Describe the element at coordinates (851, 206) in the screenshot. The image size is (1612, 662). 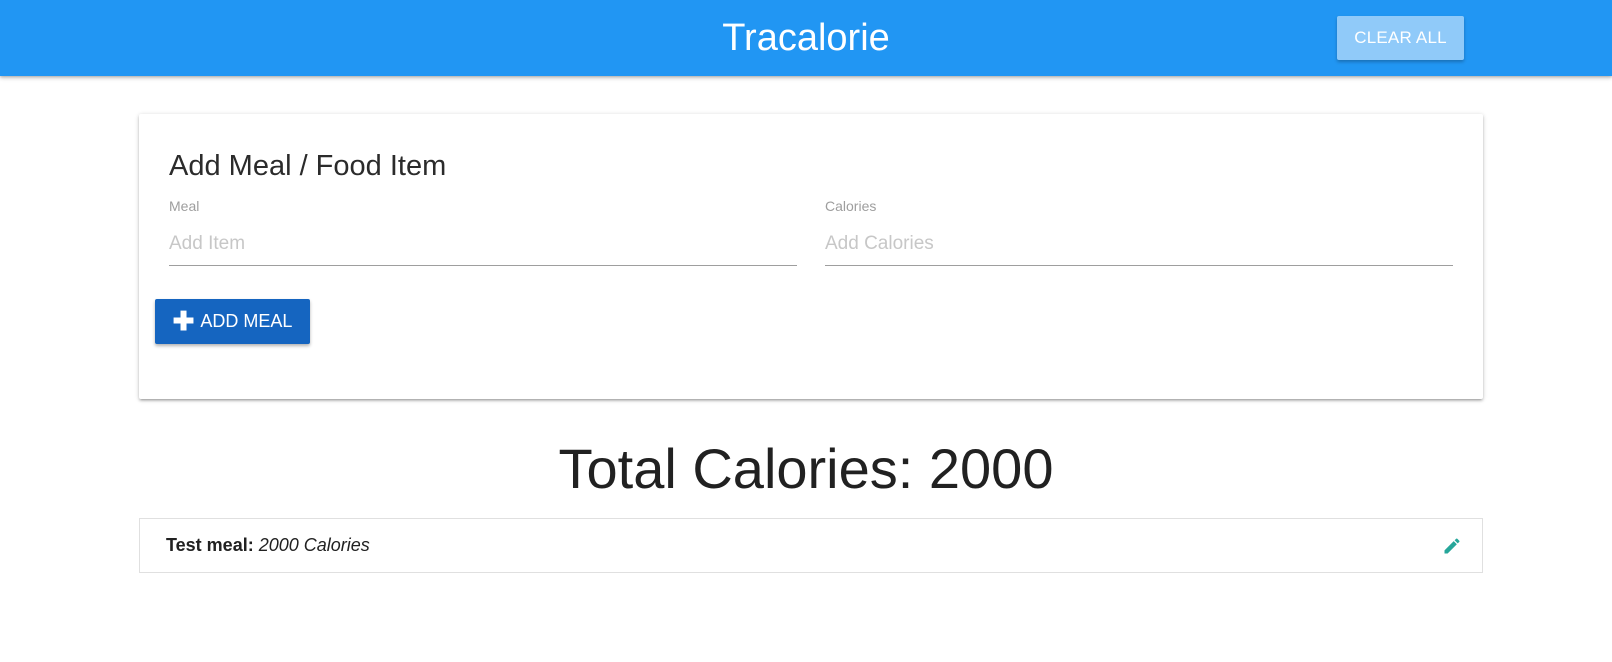
I see `calories-label: Calories` at that location.